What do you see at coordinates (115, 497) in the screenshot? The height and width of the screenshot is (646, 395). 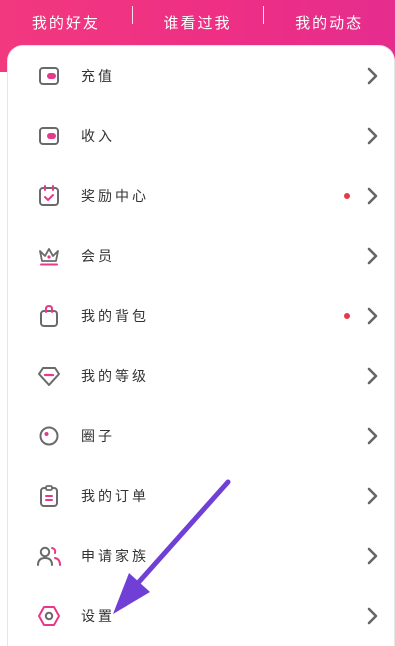 I see `menu-item-label: 我的订单` at bounding box center [115, 497].